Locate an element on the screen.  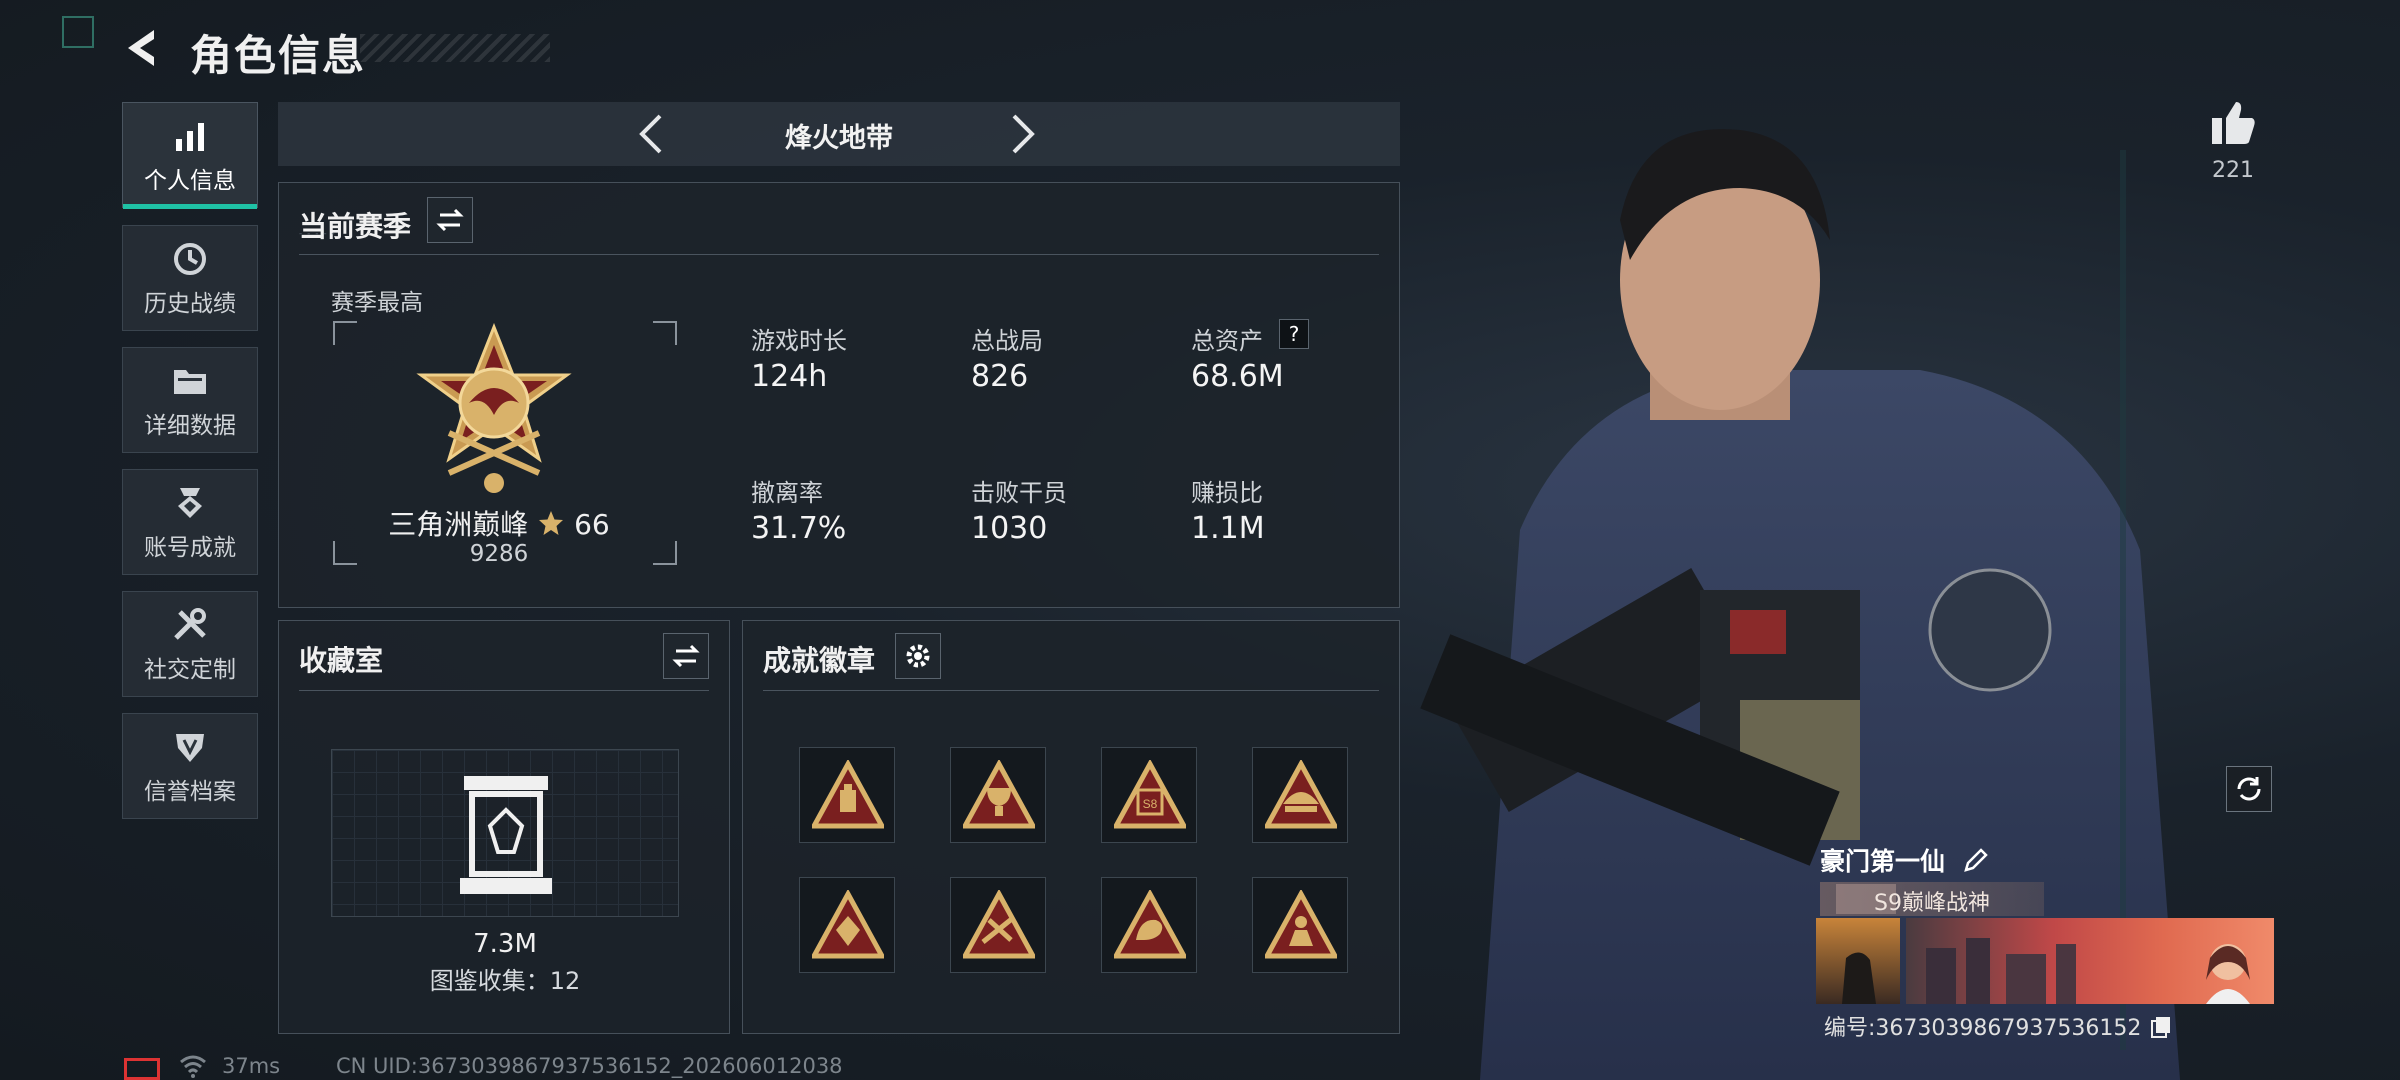
mode-selector: 烽火地带 is located at coordinates (839, 134).